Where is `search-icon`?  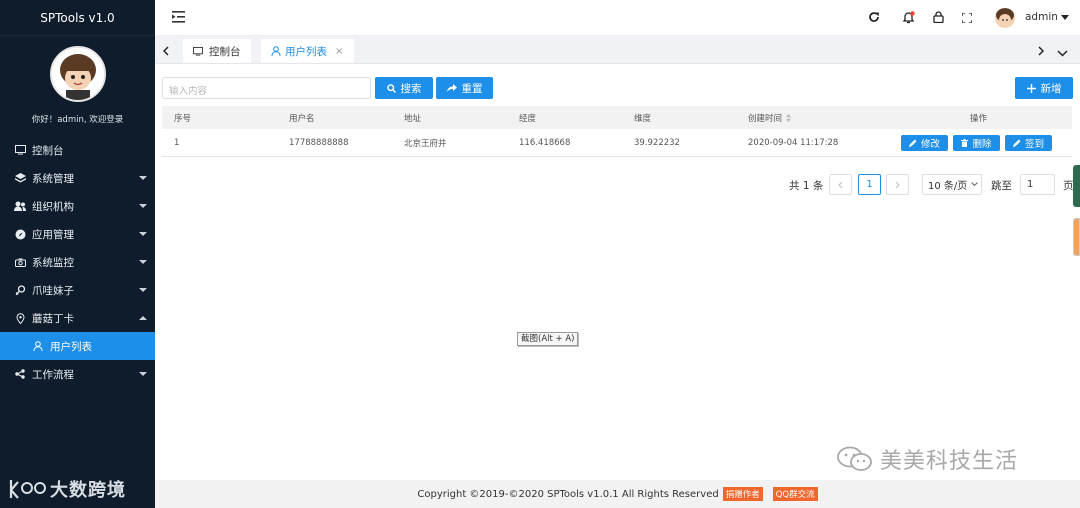
search-icon is located at coordinates (391, 88).